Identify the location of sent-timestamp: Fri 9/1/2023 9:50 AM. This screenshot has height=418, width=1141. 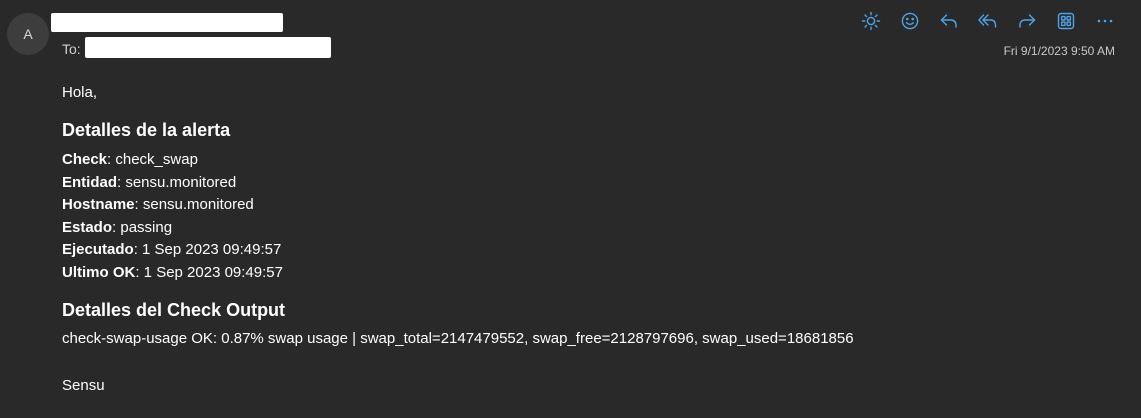
(1059, 51).